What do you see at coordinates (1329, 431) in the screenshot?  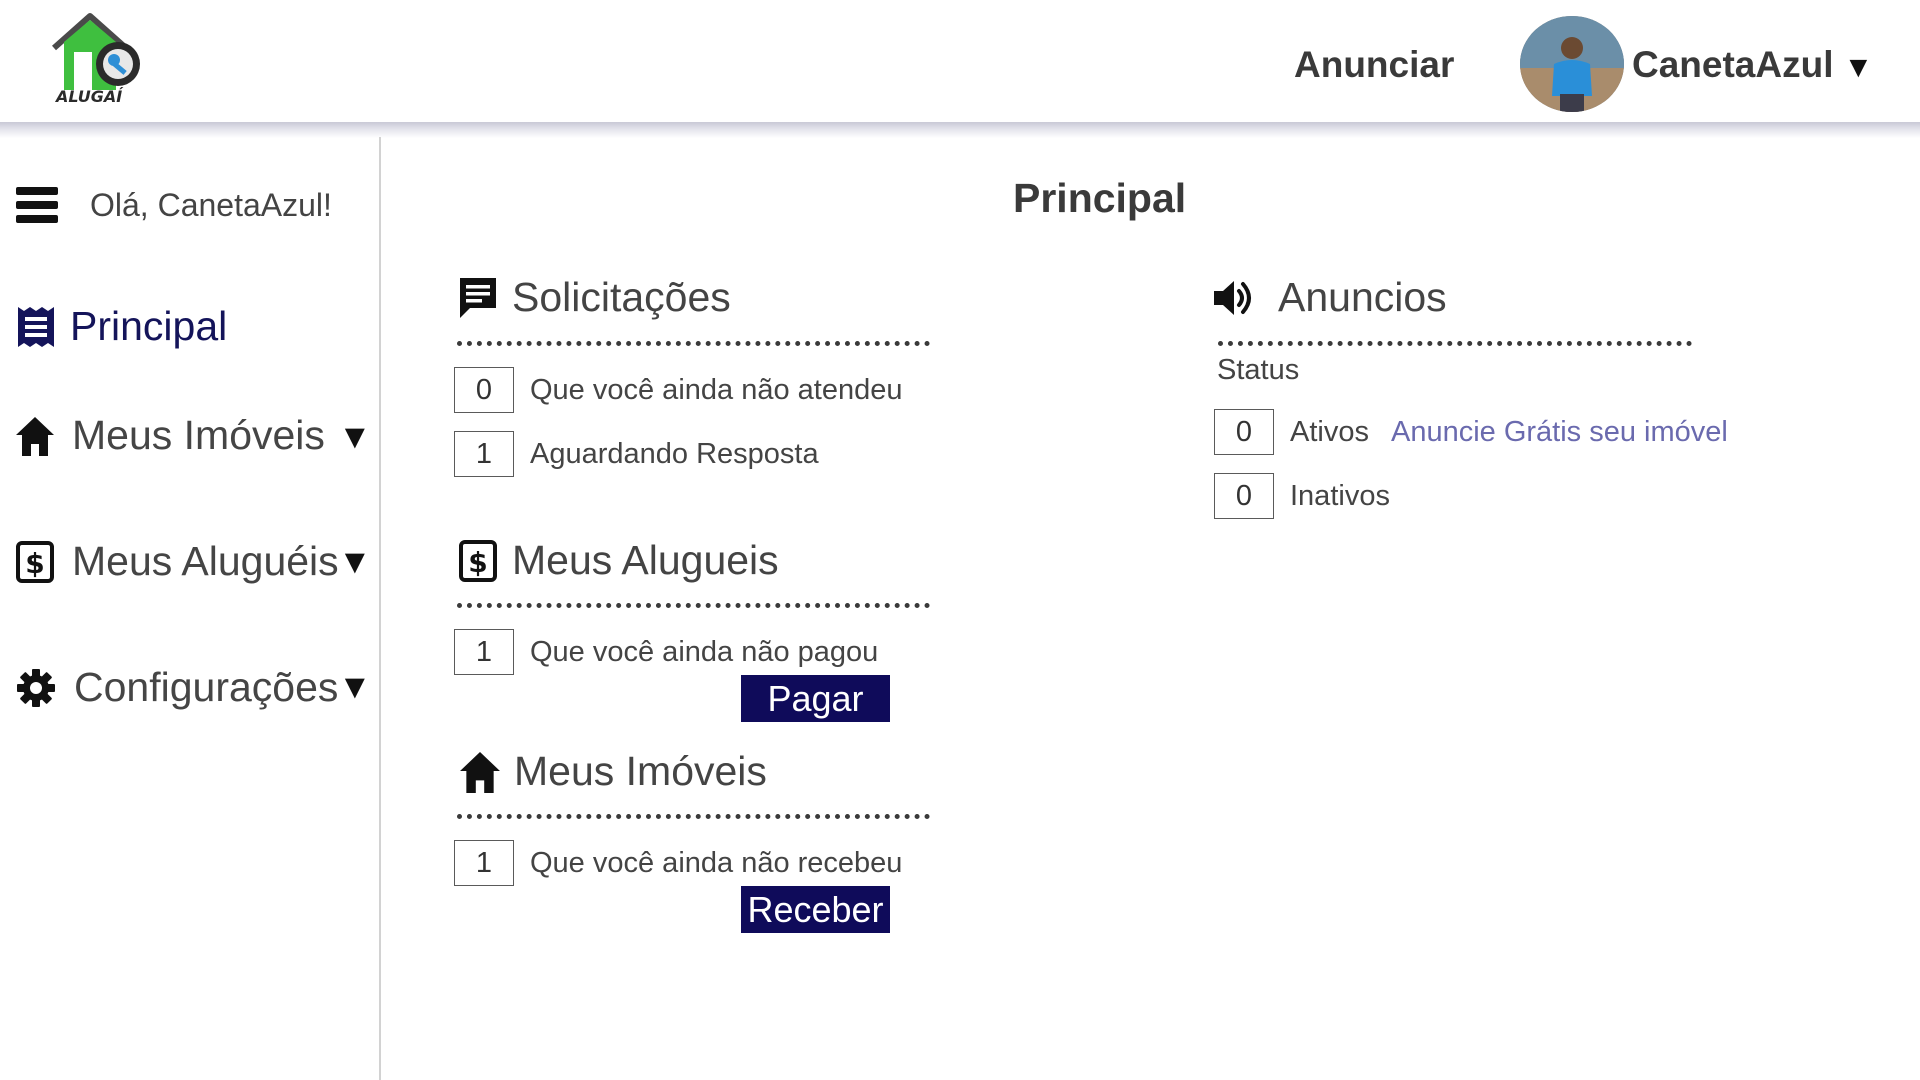 I see `count-label: Ativos` at bounding box center [1329, 431].